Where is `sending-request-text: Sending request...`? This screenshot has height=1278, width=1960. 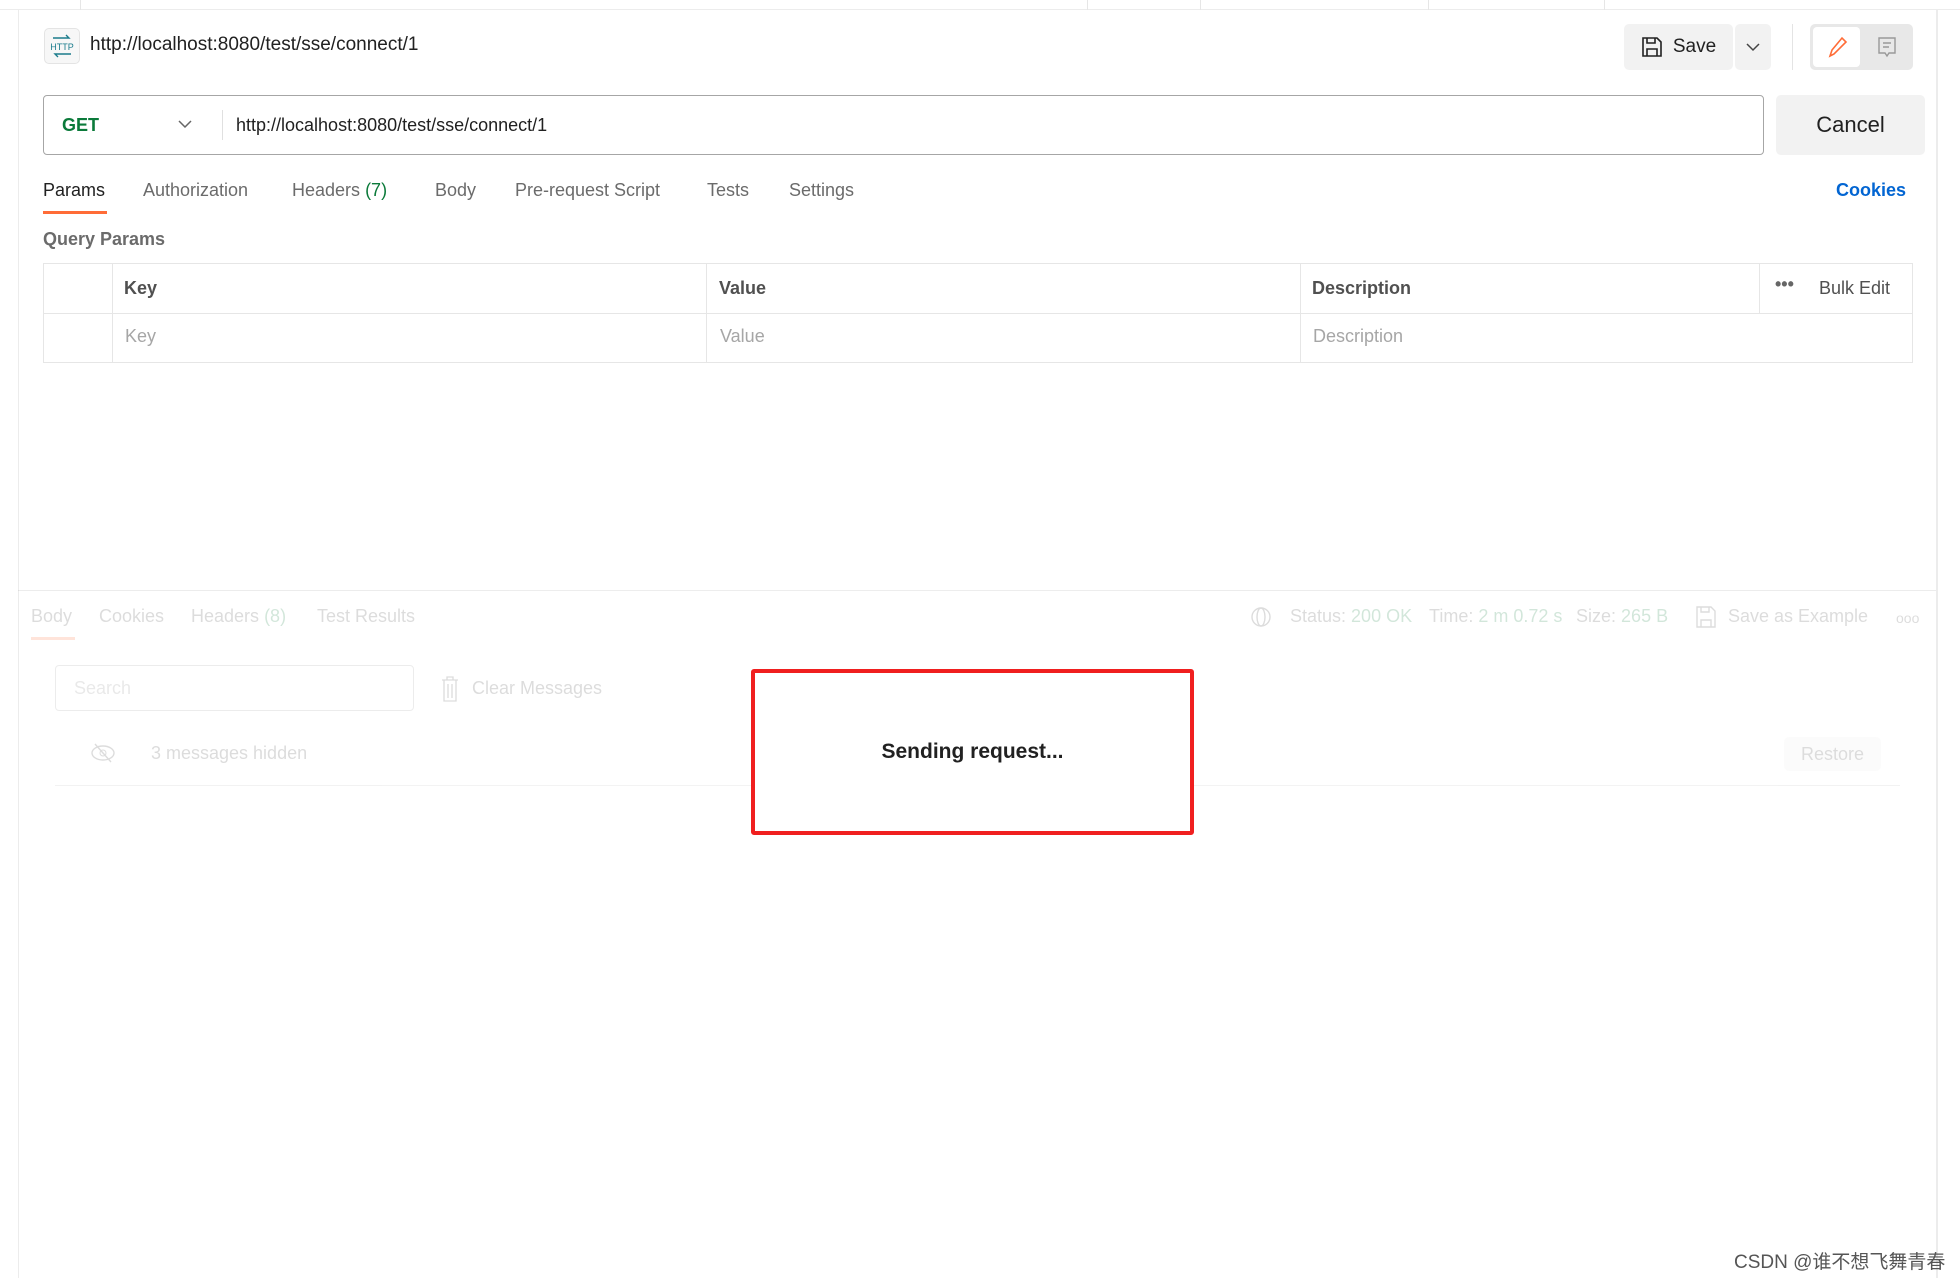 sending-request-text: Sending request... is located at coordinates (972, 751).